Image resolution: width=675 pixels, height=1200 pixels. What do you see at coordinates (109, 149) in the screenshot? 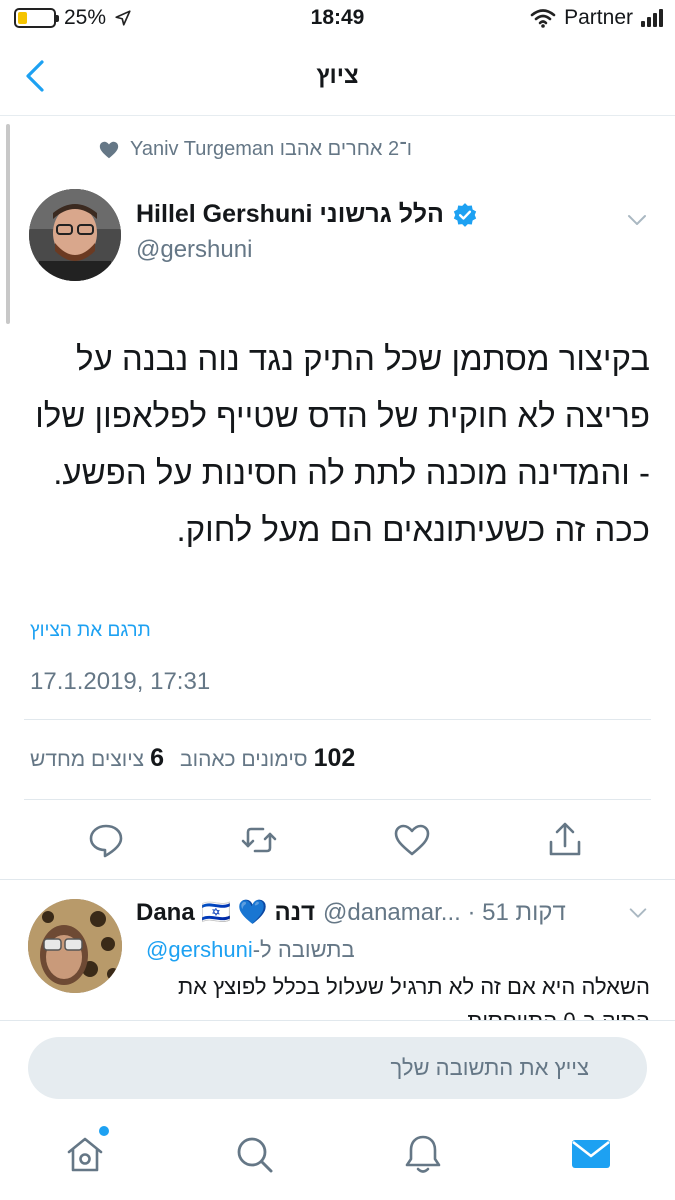
I see `heart-icon` at bounding box center [109, 149].